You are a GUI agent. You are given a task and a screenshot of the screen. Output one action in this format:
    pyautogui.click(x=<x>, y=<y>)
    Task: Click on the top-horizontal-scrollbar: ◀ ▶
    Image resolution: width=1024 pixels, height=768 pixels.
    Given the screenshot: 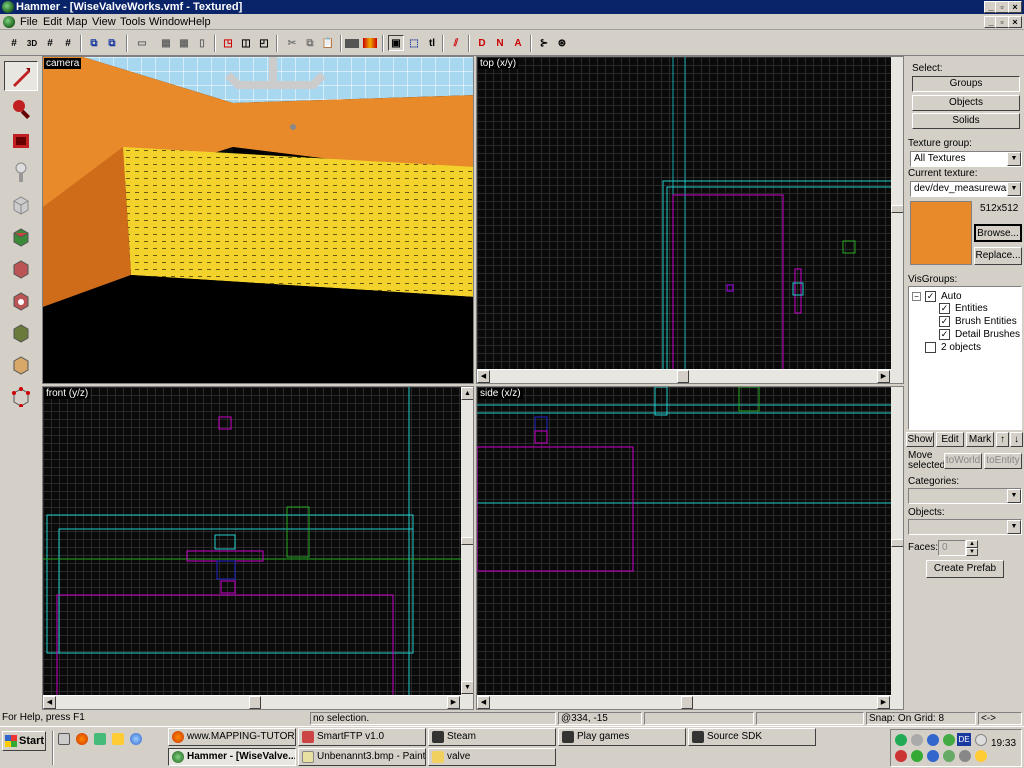 What is the action you would take?
    pyautogui.click(x=684, y=376)
    